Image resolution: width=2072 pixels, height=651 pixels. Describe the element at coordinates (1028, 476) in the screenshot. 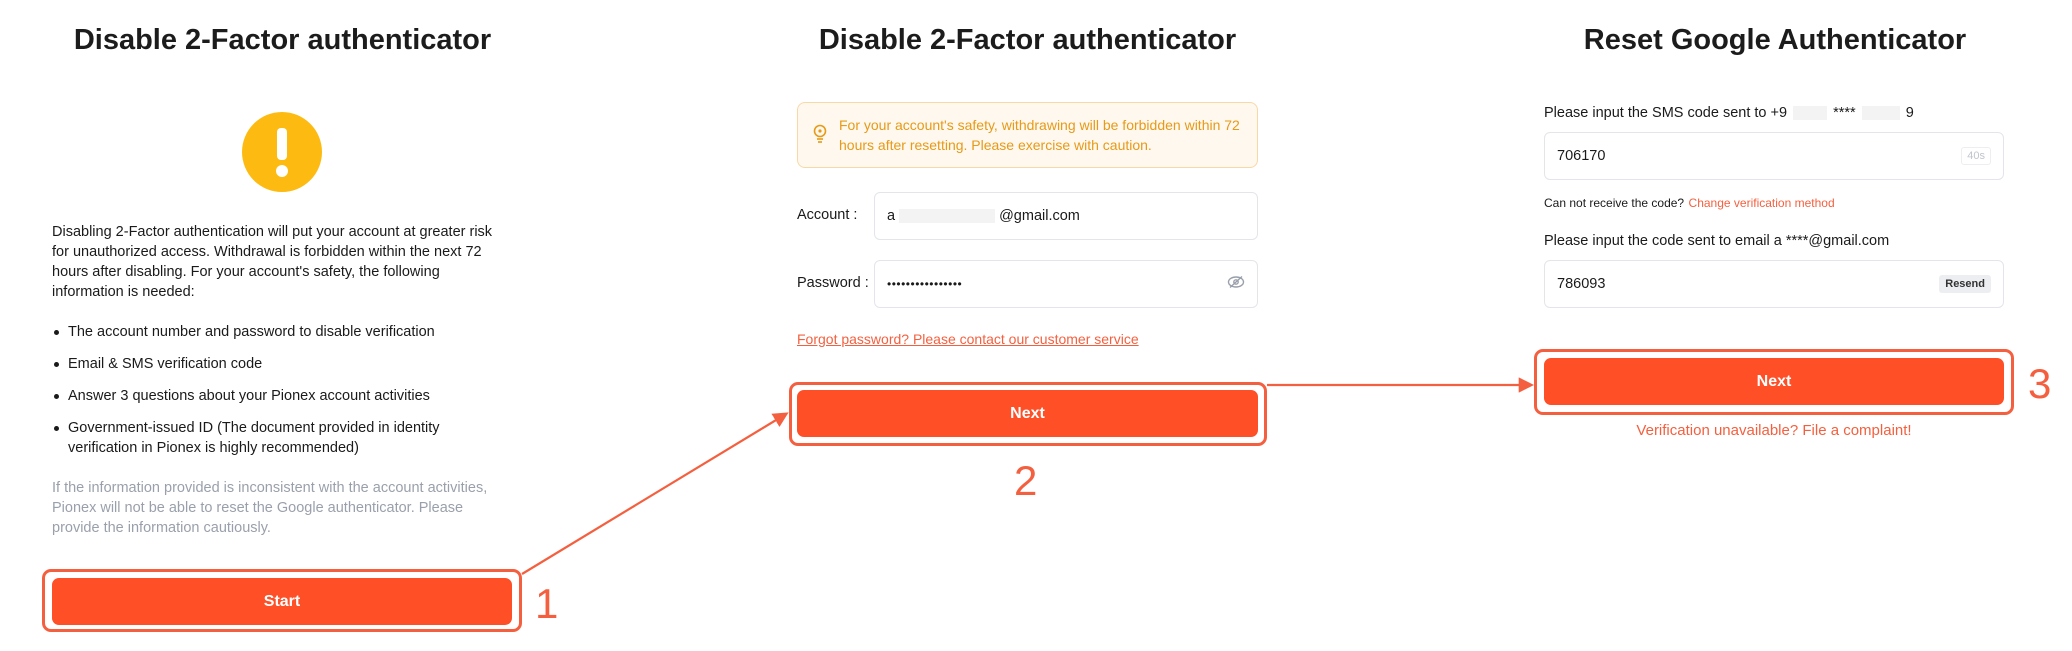

I see `flow-arrows` at that location.